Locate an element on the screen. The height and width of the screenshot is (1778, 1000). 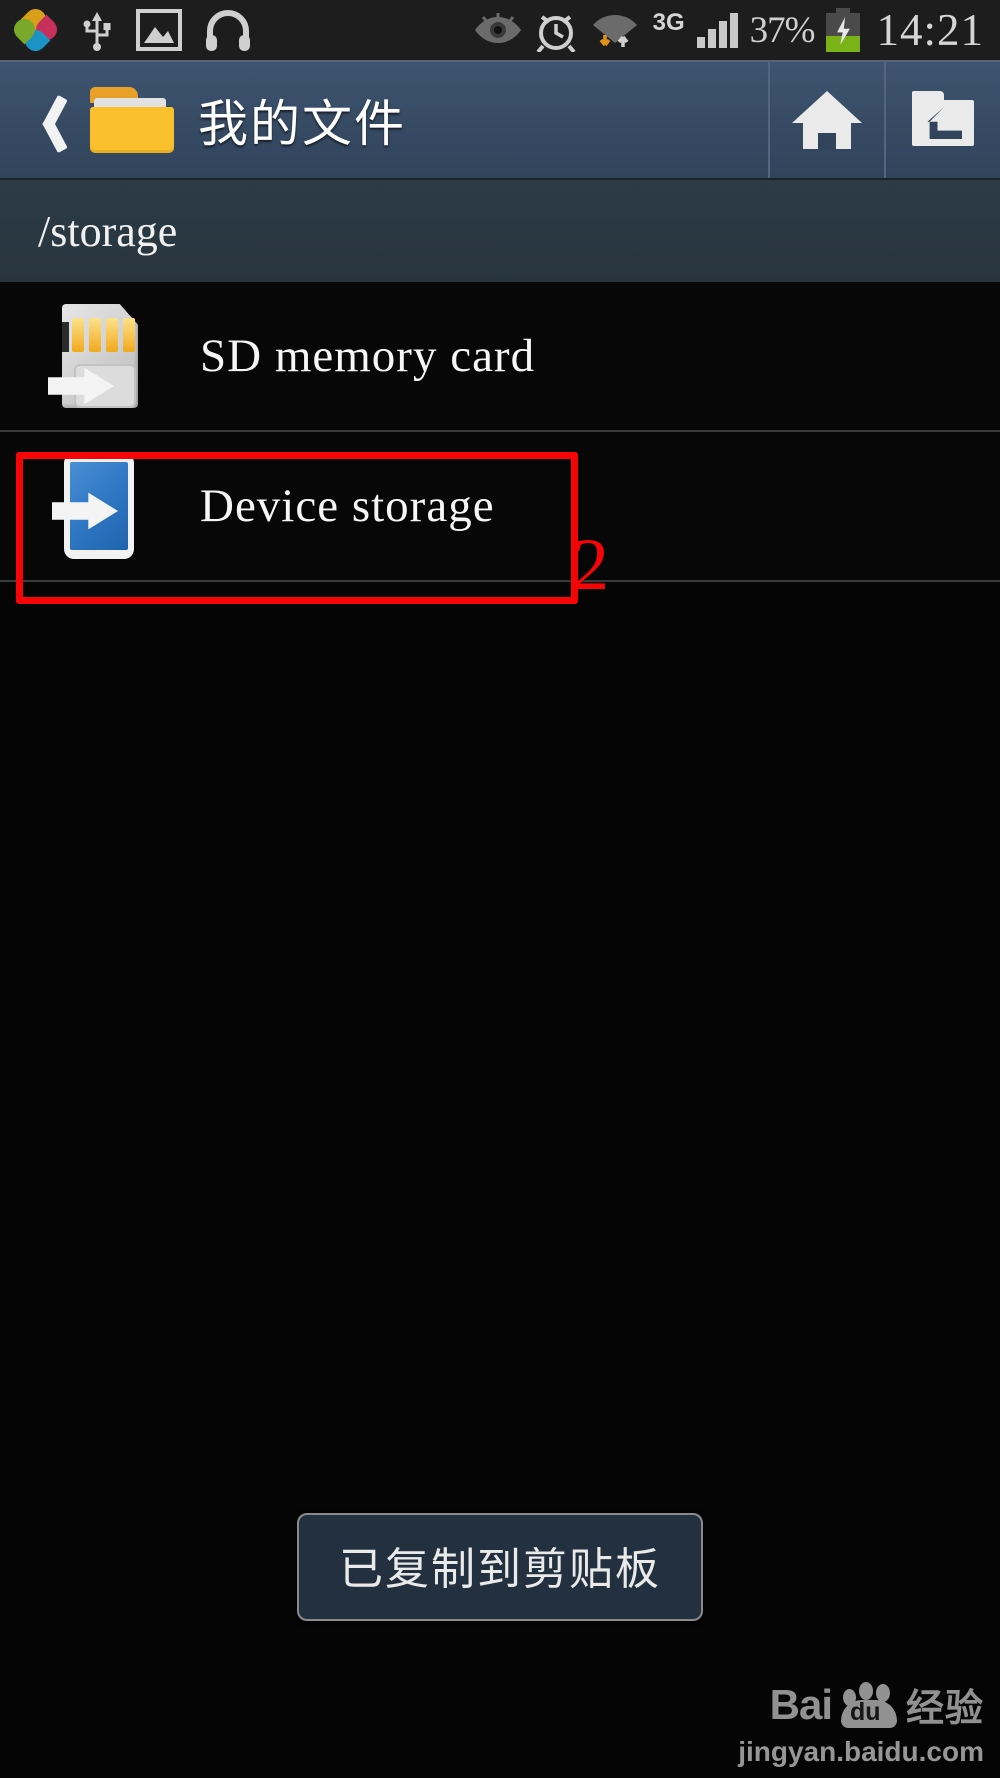
battery-percent-label: 37% is located at coordinates (782, 30).